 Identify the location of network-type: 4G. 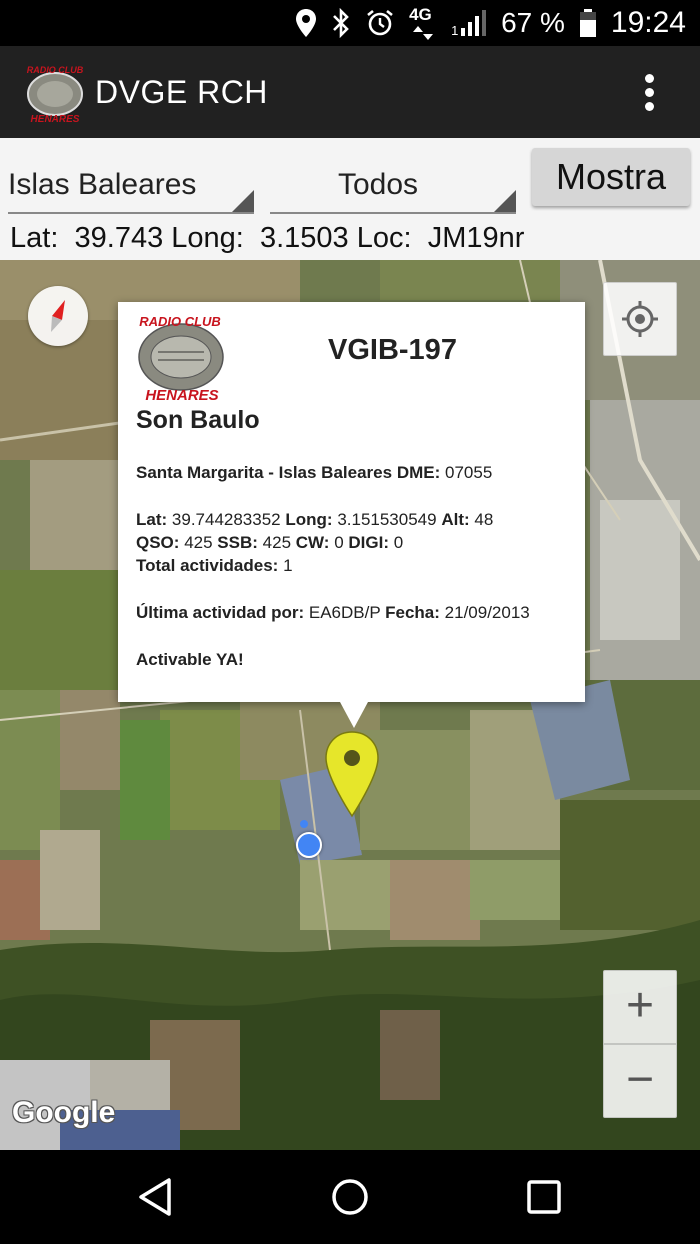
(420, 14).